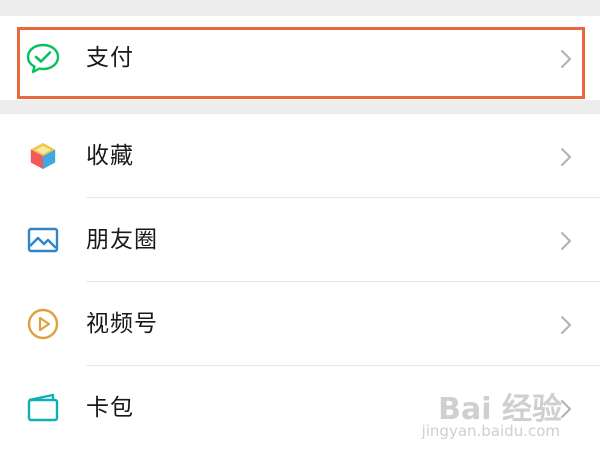  Describe the element at coordinates (43, 324) in the screenshot. I see `channels-play-icon` at that location.